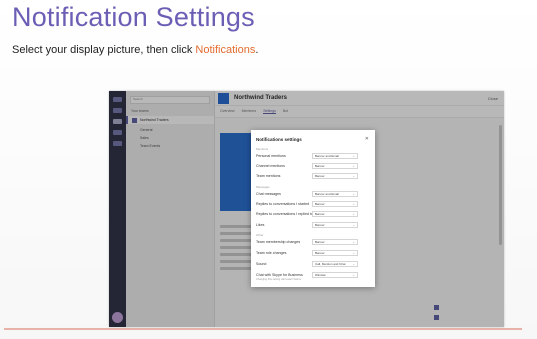 This screenshot has height=339, width=537. Describe the element at coordinates (271, 253) in the screenshot. I see `setting-label: Team role changes` at that location.